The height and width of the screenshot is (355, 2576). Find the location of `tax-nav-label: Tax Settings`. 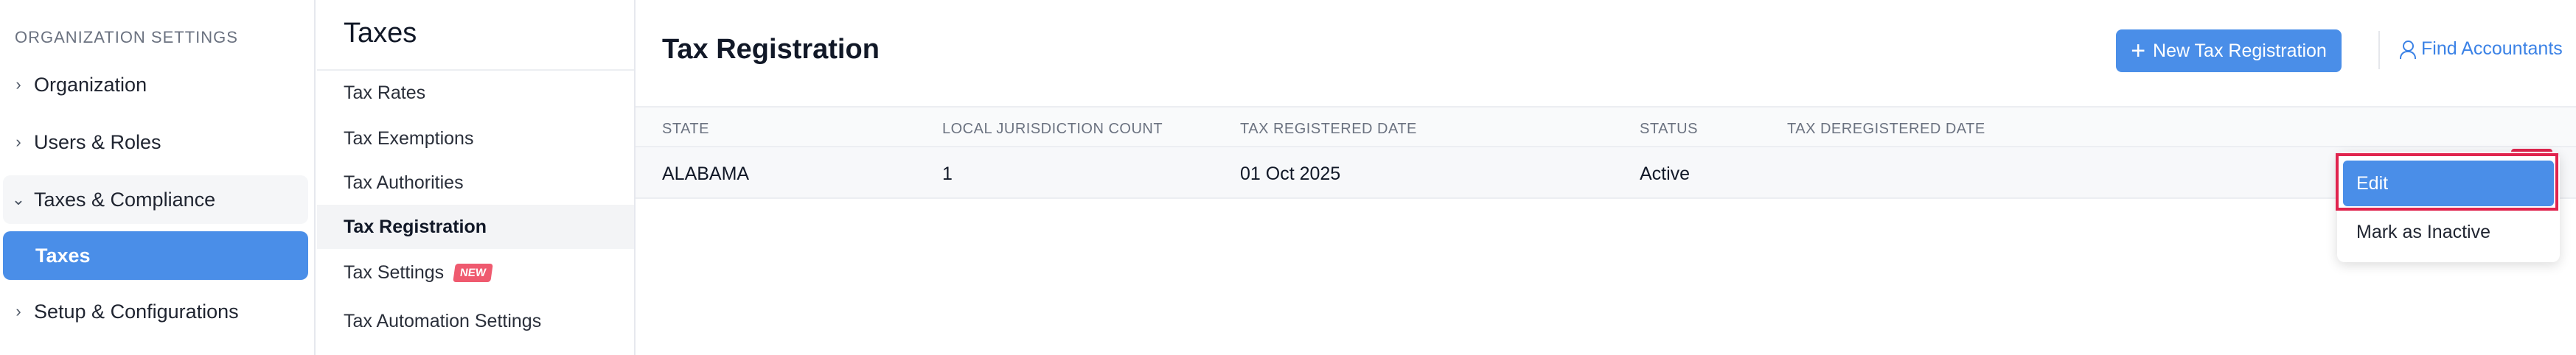

tax-nav-label: Tax Settings is located at coordinates (395, 272).